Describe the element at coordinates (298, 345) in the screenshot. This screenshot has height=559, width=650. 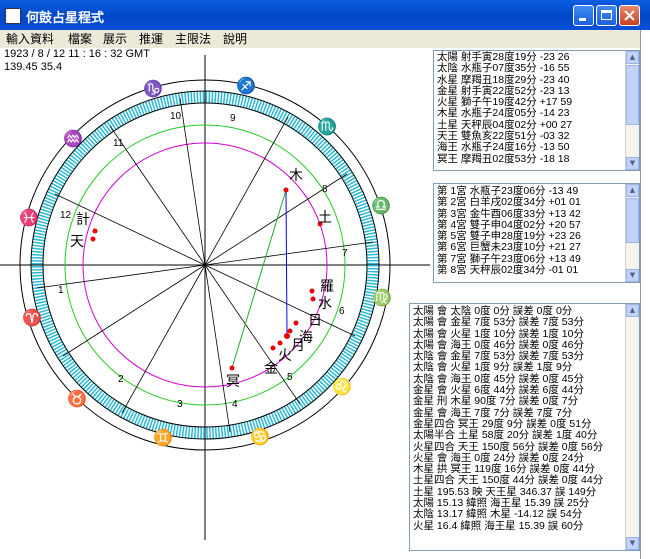
I see `planet-moon: 月` at that location.